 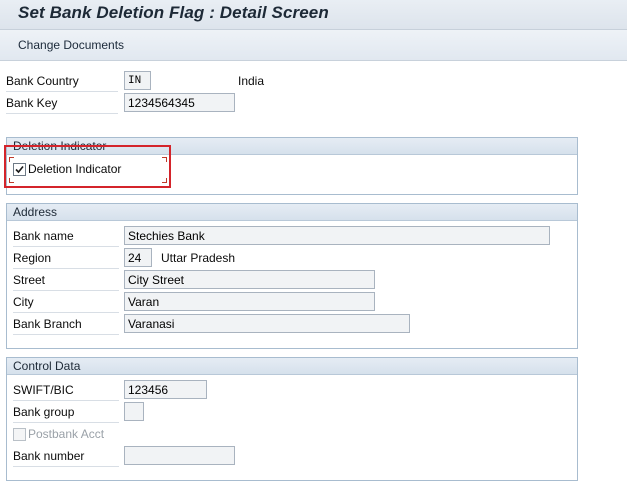 I want to click on region-underline, so click(x=66, y=268).